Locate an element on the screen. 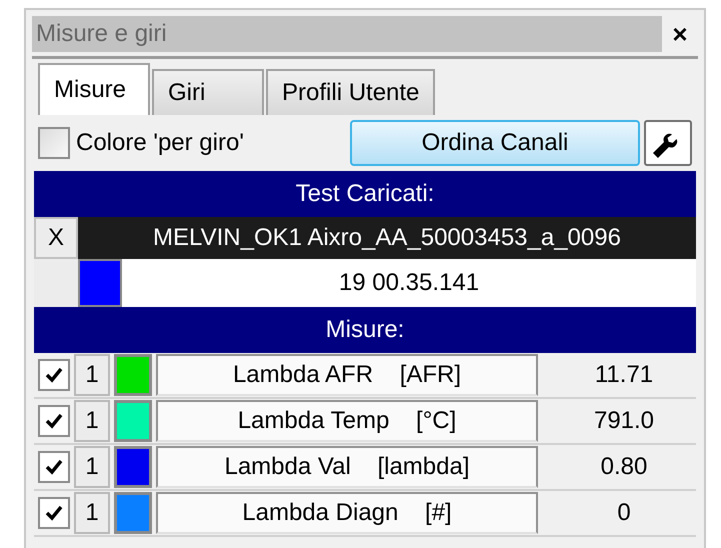 The height and width of the screenshot is (548, 721). channel-value: 11.71 is located at coordinates (624, 375).